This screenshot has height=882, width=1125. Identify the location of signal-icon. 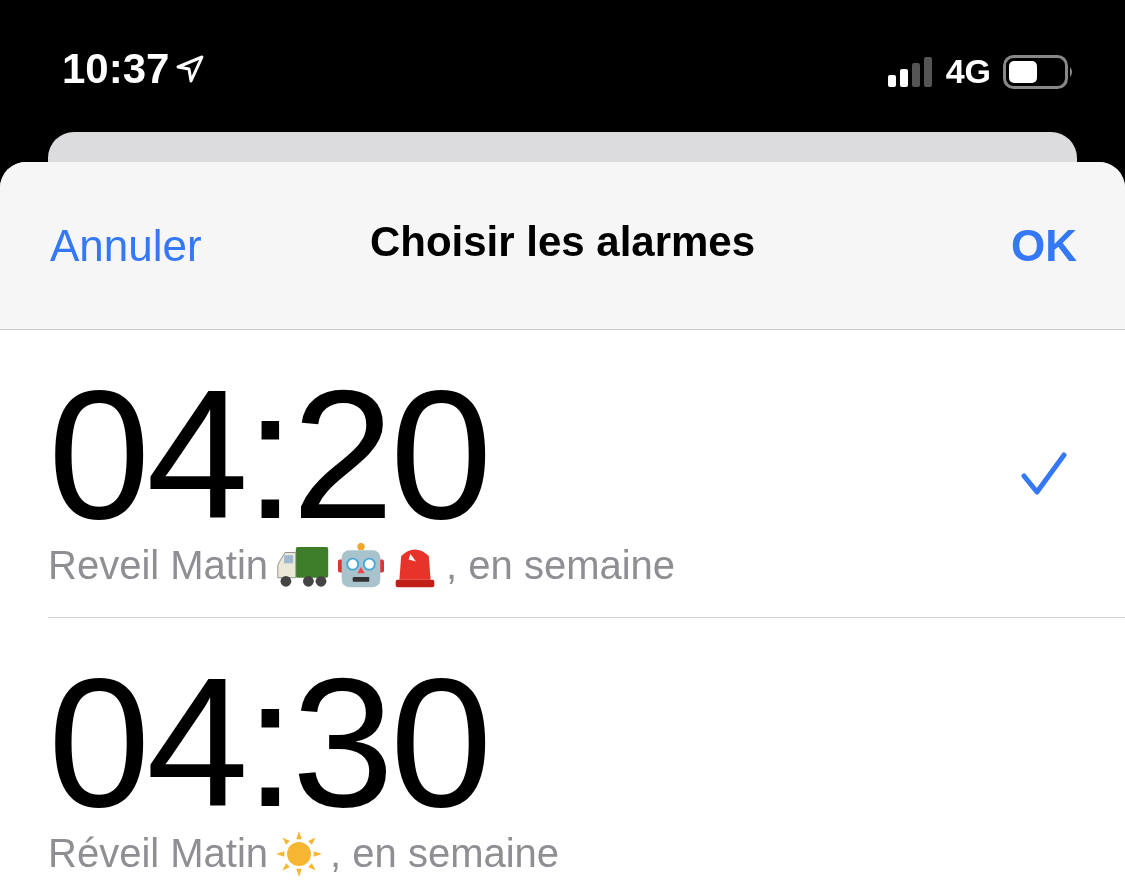
(910, 71).